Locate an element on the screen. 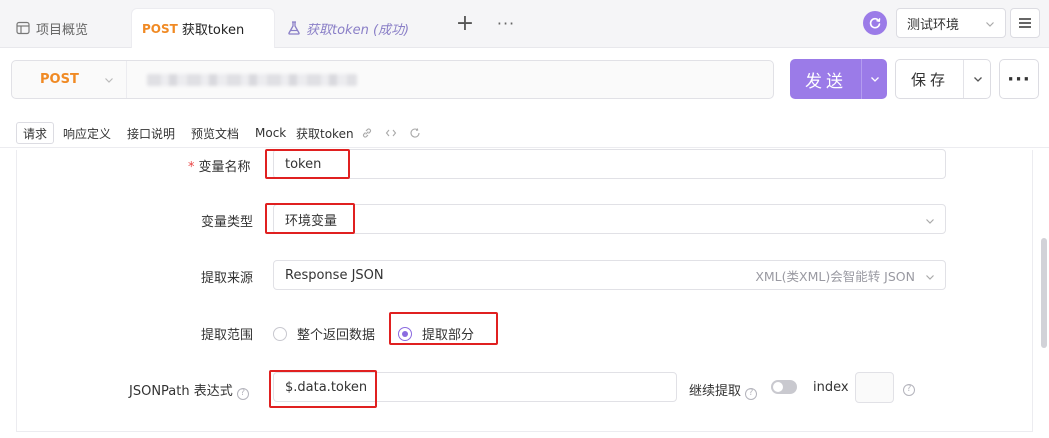  subtab-mock: Mock is located at coordinates (270, 133).